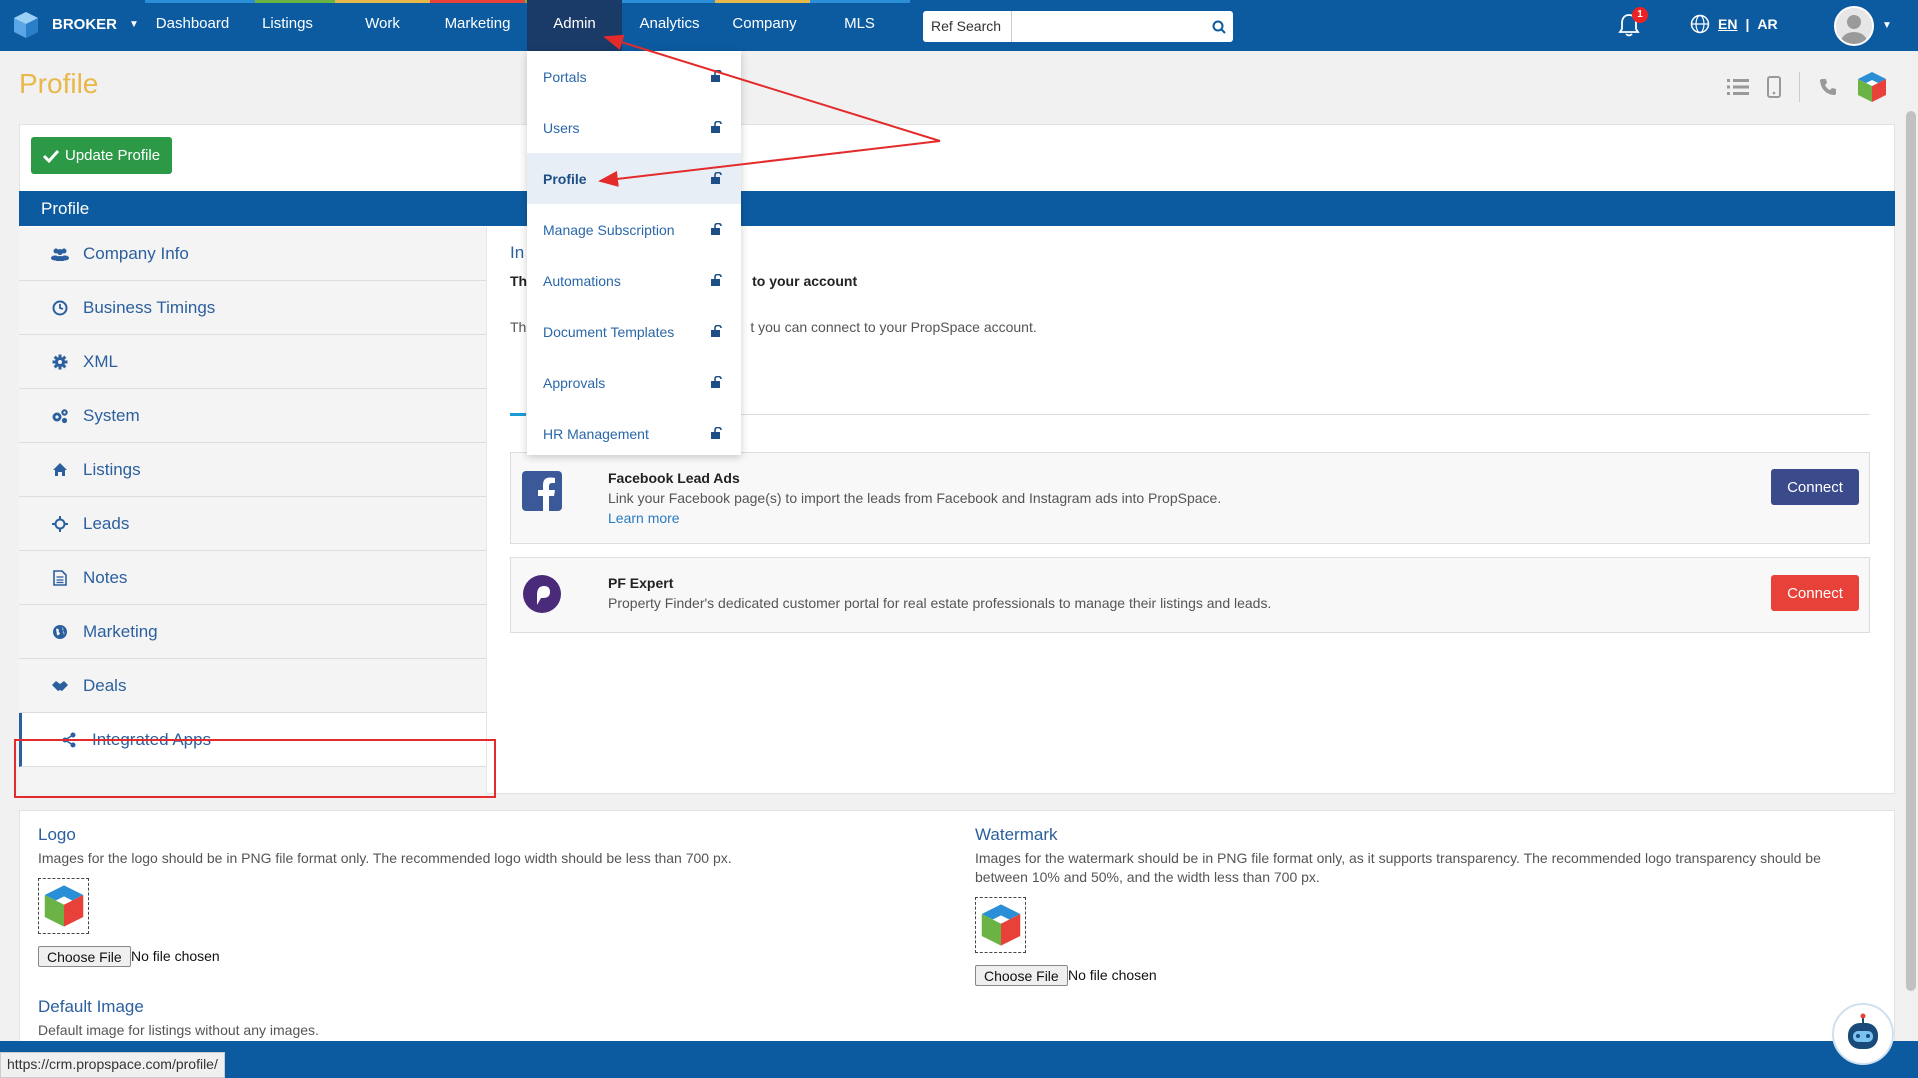 This screenshot has height=1078, width=1918. What do you see at coordinates (764, 25) in the screenshot?
I see `nav-company: Company` at bounding box center [764, 25].